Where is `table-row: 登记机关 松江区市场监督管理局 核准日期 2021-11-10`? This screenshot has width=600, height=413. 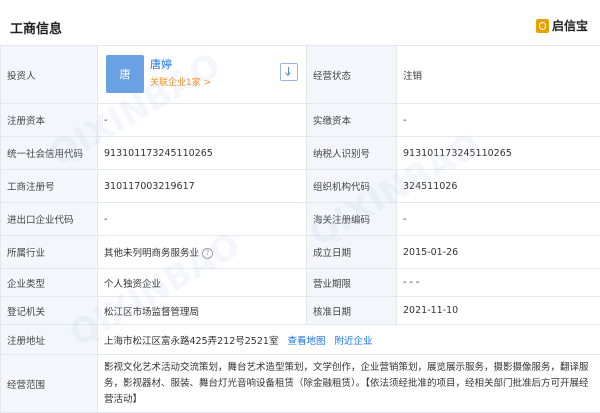
table-row: 登记机关 松江区市场监督管理局 核准日期 2021-11-10 is located at coordinates (300, 311).